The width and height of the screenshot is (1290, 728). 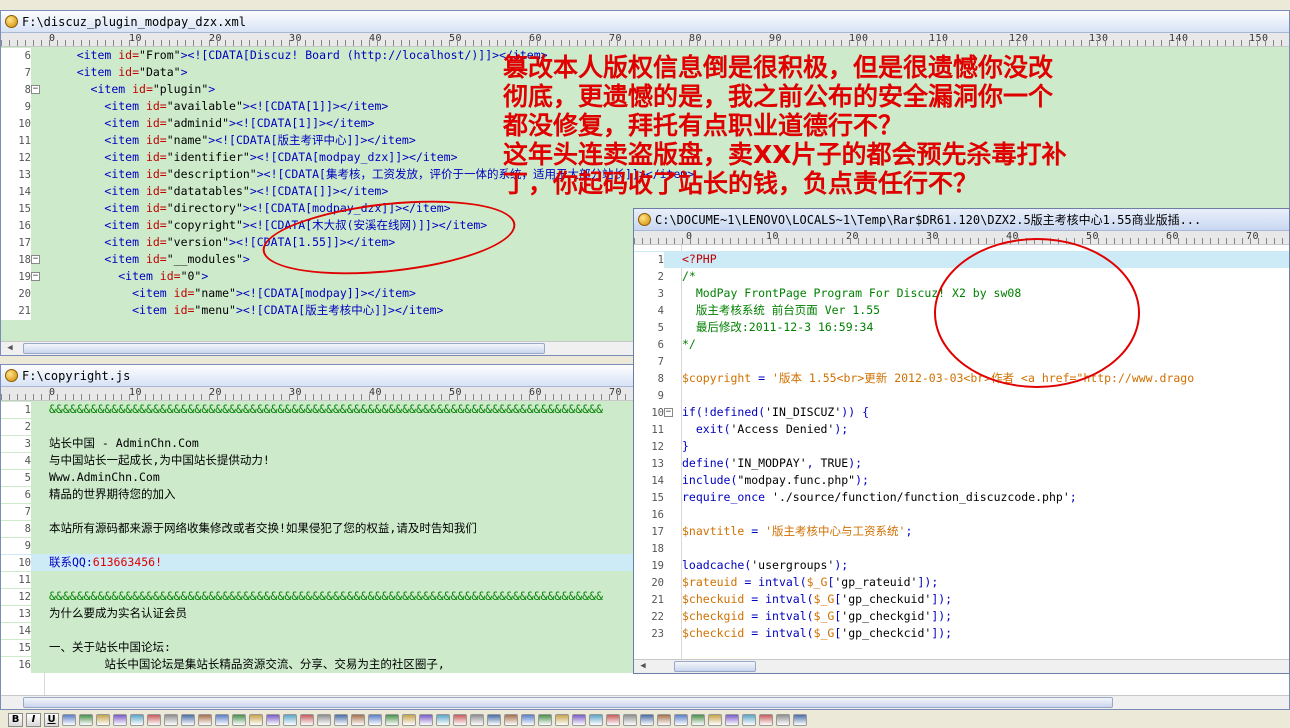 I want to click on code-token: "copyright", so click(x=204, y=225).